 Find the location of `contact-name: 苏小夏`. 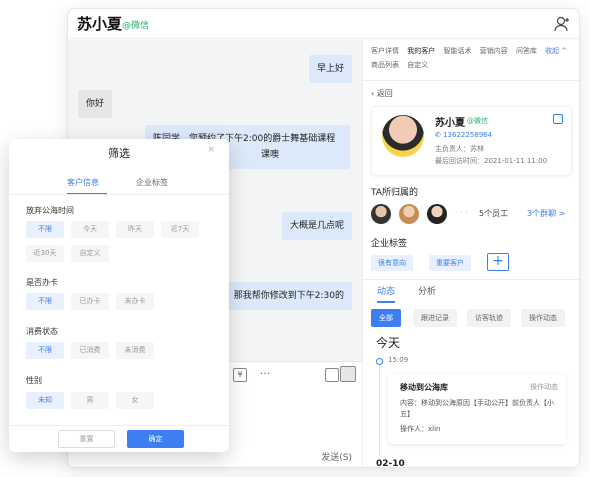

contact-name: 苏小夏 is located at coordinates (100, 24).